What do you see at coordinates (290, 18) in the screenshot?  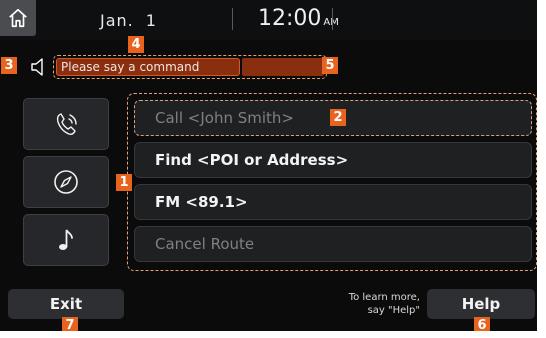 I see `clock-time: 12:00` at bounding box center [290, 18].